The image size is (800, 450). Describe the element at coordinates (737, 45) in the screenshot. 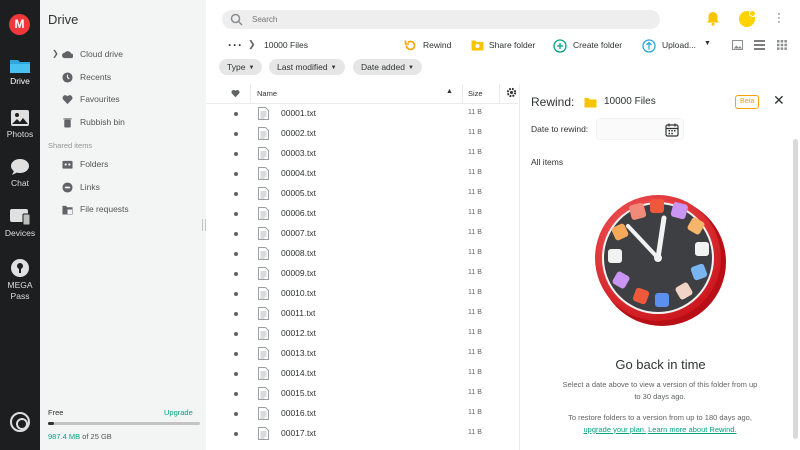

I see `thumbnail-view-icon` at that location.